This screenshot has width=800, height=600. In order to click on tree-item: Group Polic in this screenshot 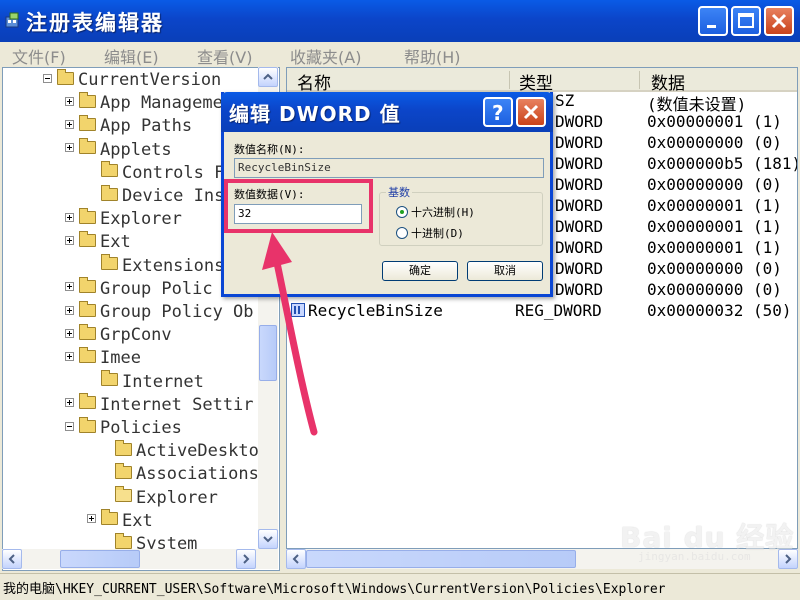, I will do `click(139, 289)`.